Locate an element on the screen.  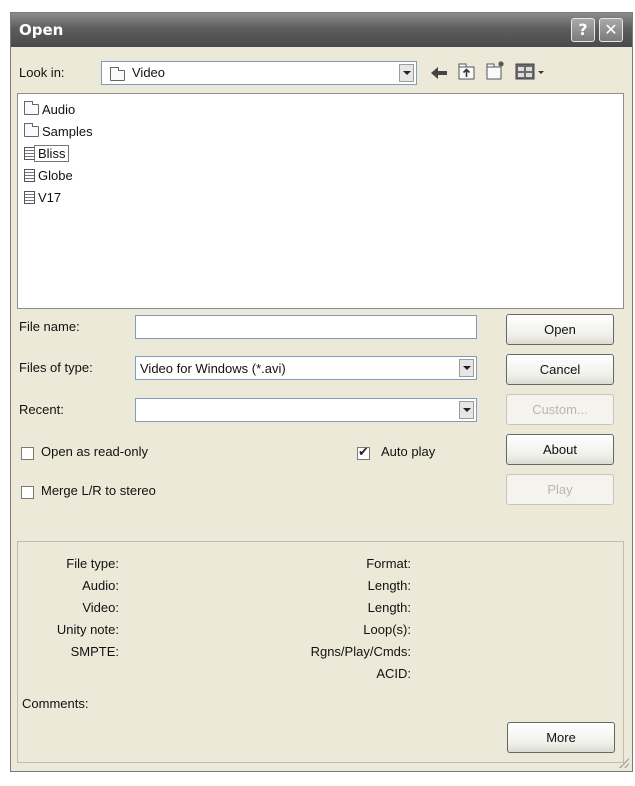
audio-length-label: Length: is located at coordinates (389, 585).